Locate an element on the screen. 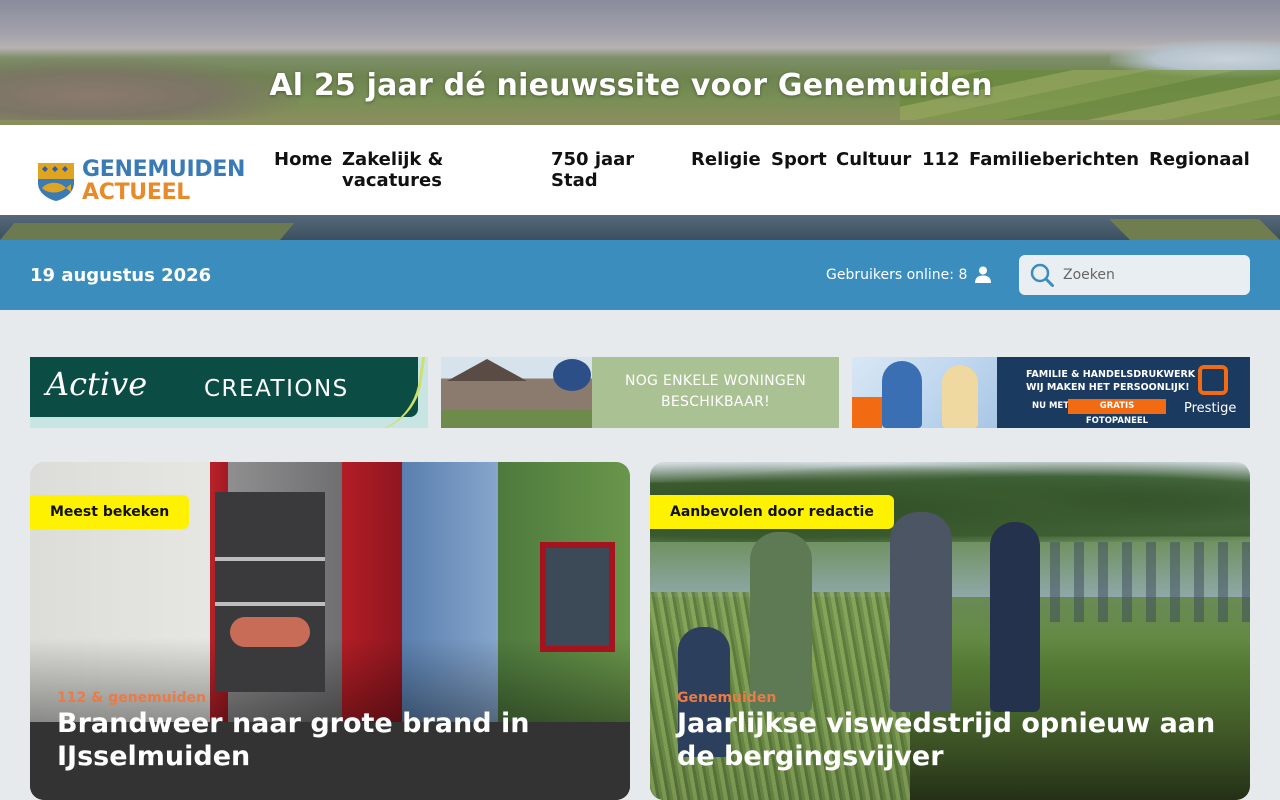  site-tagline: Al 25 jaar dé nieuwssite voor Genemuiden is located at coordinates (631, 85).